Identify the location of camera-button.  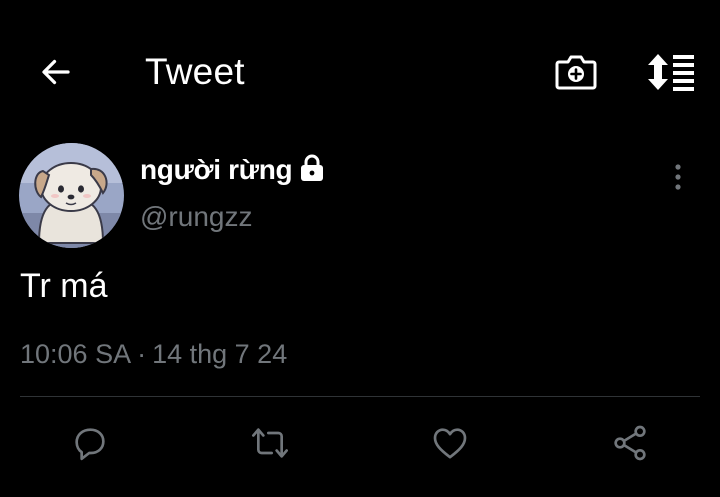
(576, 72).